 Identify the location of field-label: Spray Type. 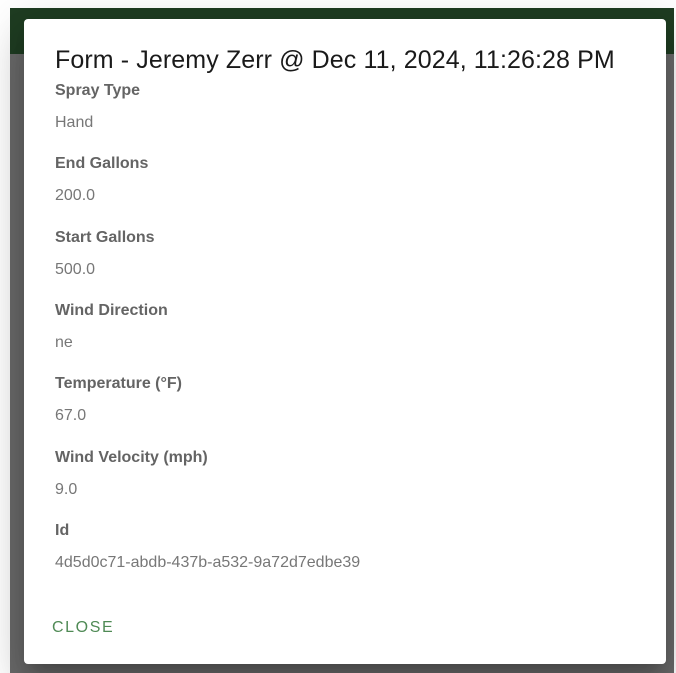
(98, 90).